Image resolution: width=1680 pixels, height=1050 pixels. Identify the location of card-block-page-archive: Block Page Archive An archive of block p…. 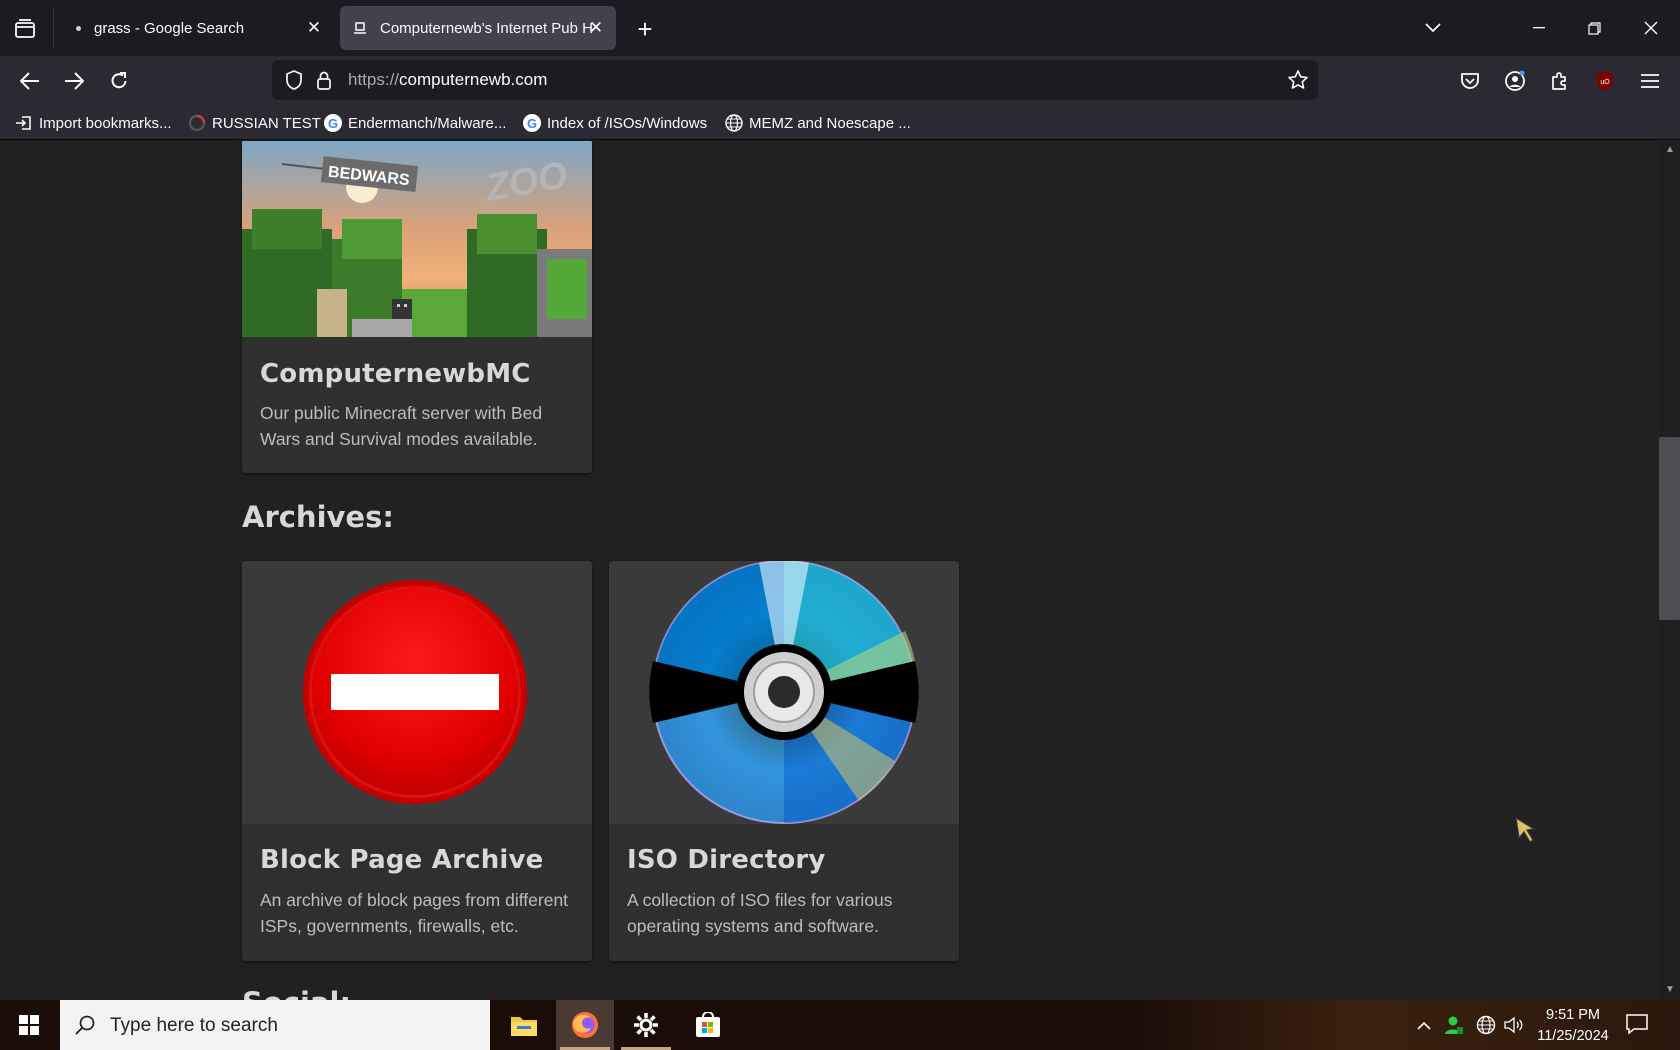
(417, 761).